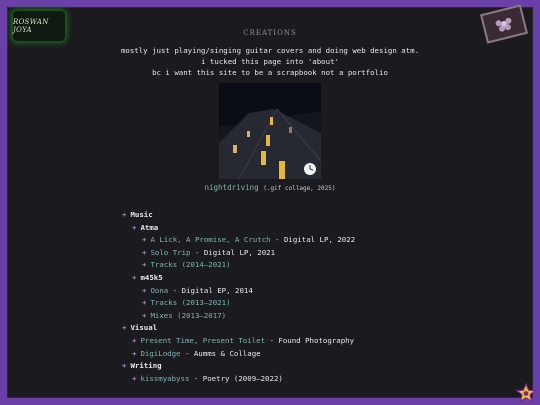  What do you see at coordinates (149, 227) in the screenshot?
I see `subcategory-label: Atma` at bounding box center [149, 227].